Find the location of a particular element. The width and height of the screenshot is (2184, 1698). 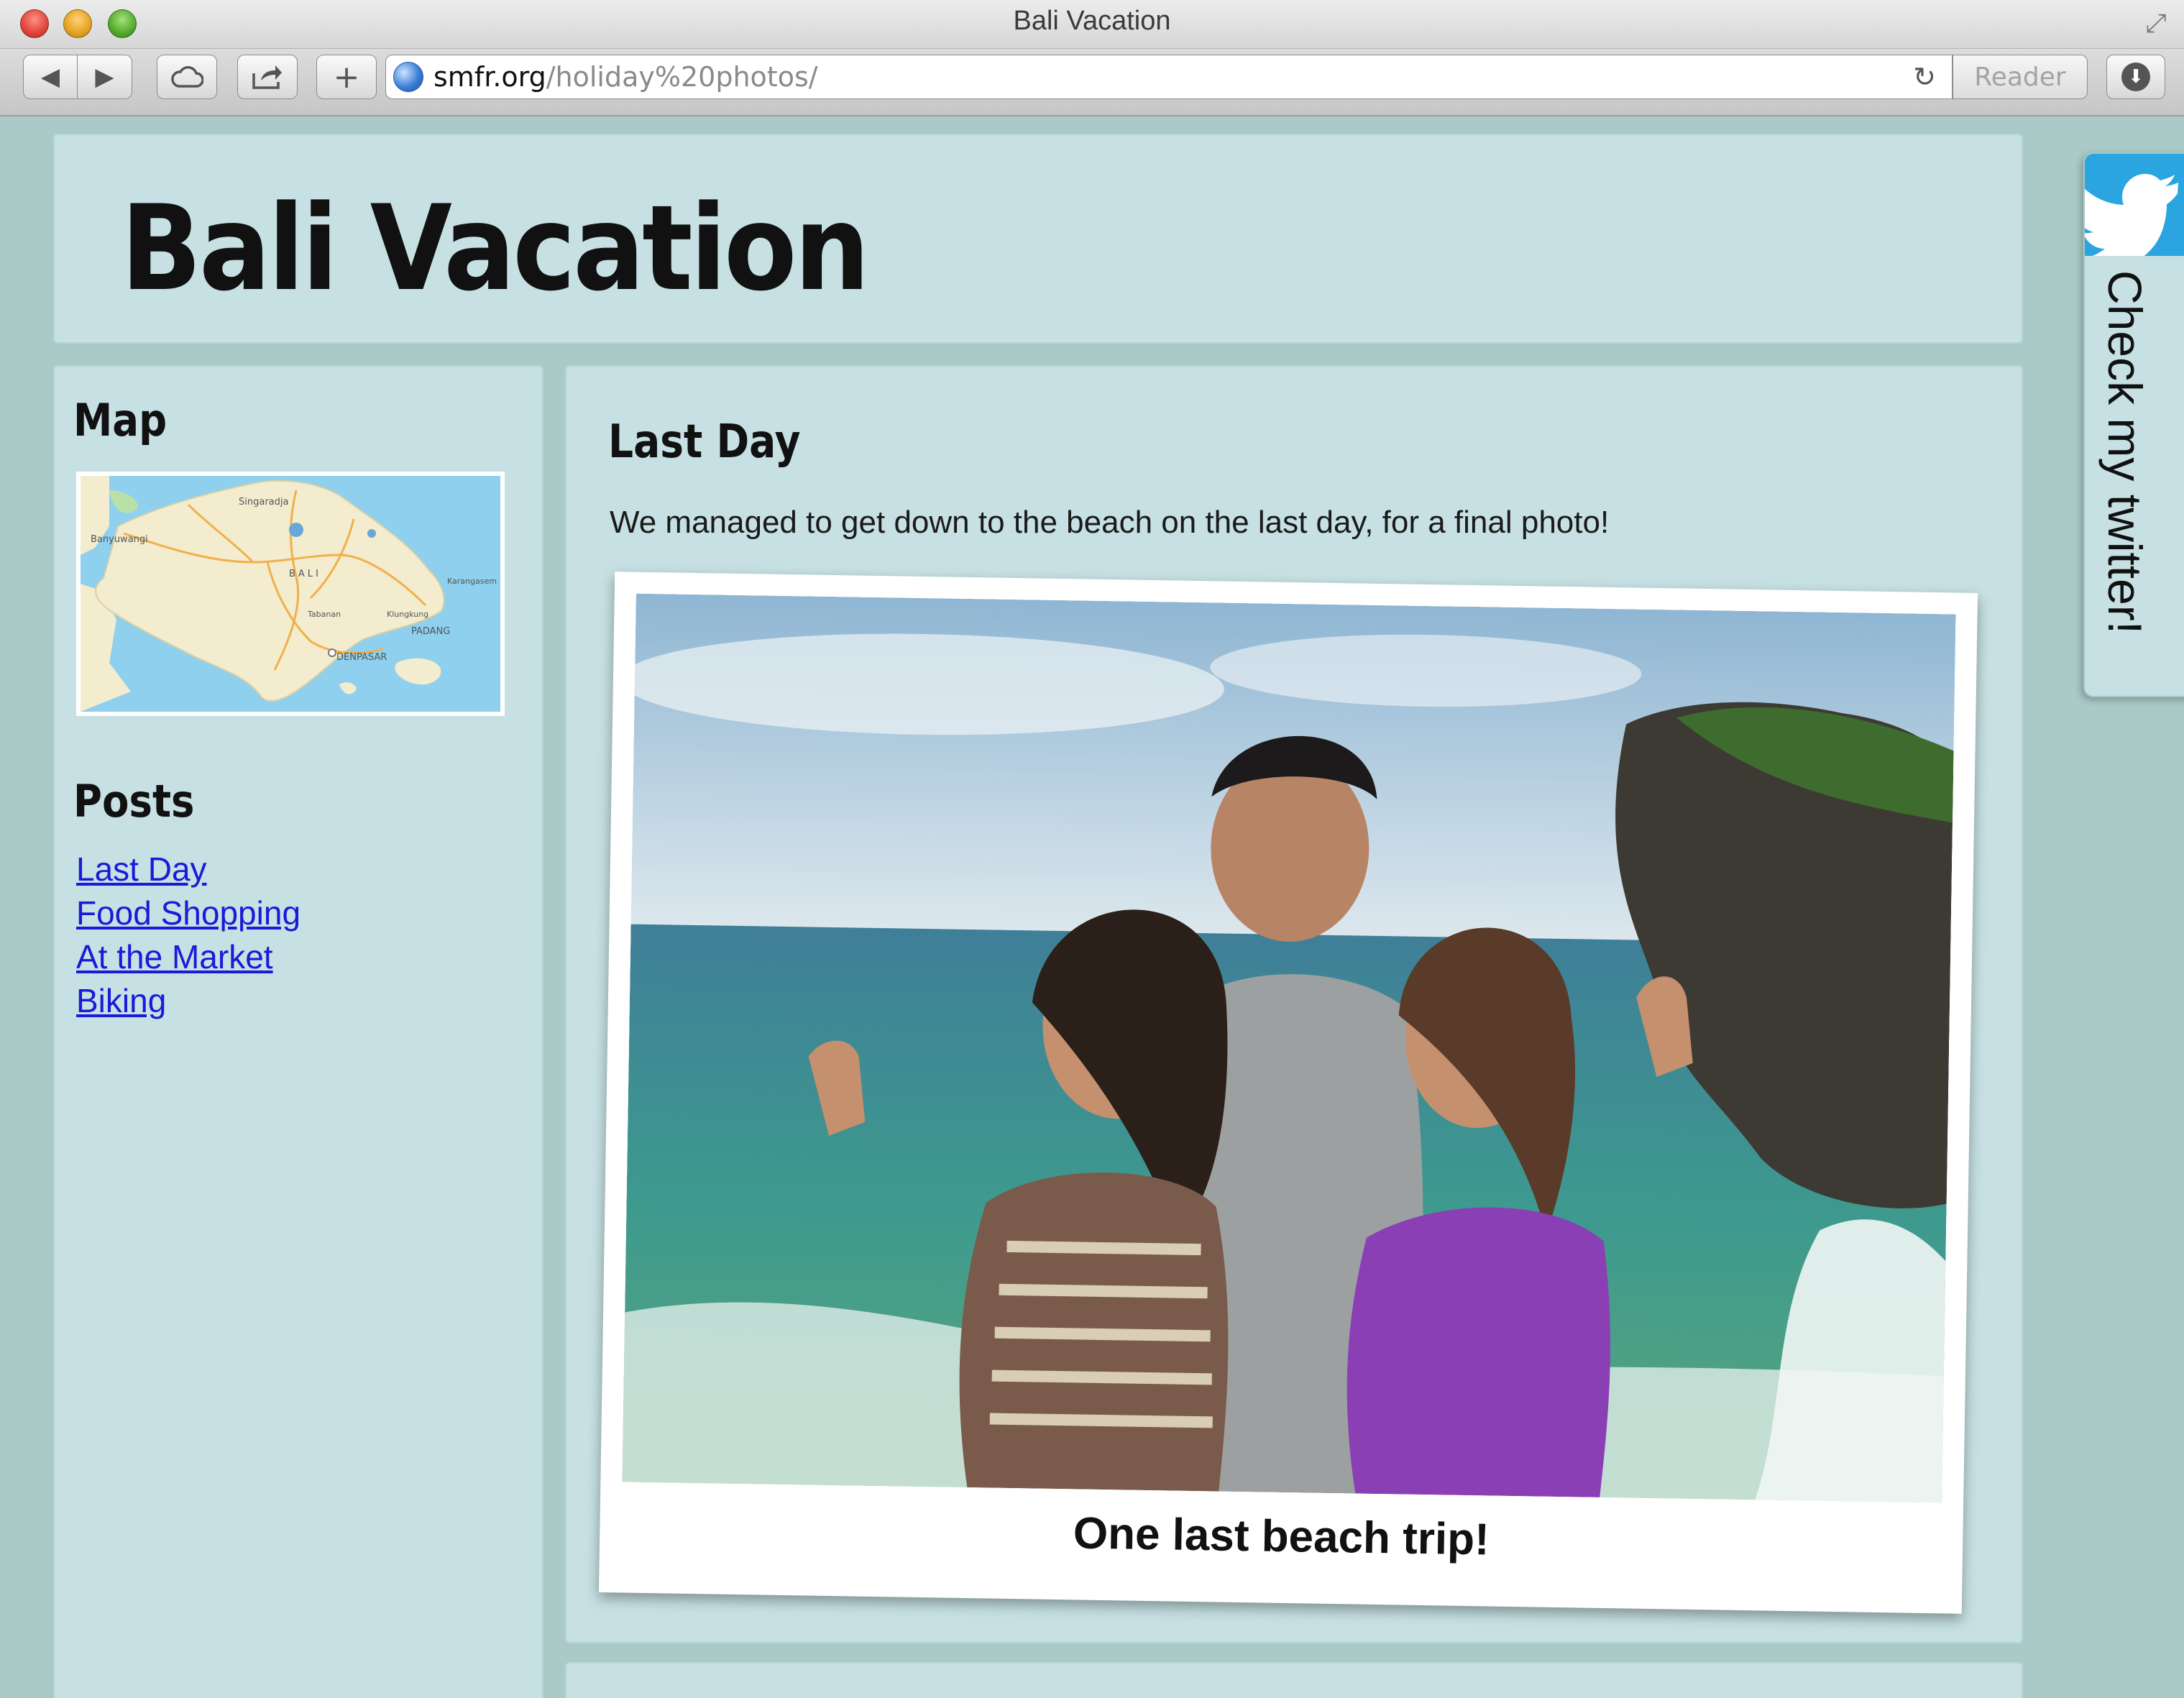

site-title: Bali Vacation is located at coordinates (495, 248).